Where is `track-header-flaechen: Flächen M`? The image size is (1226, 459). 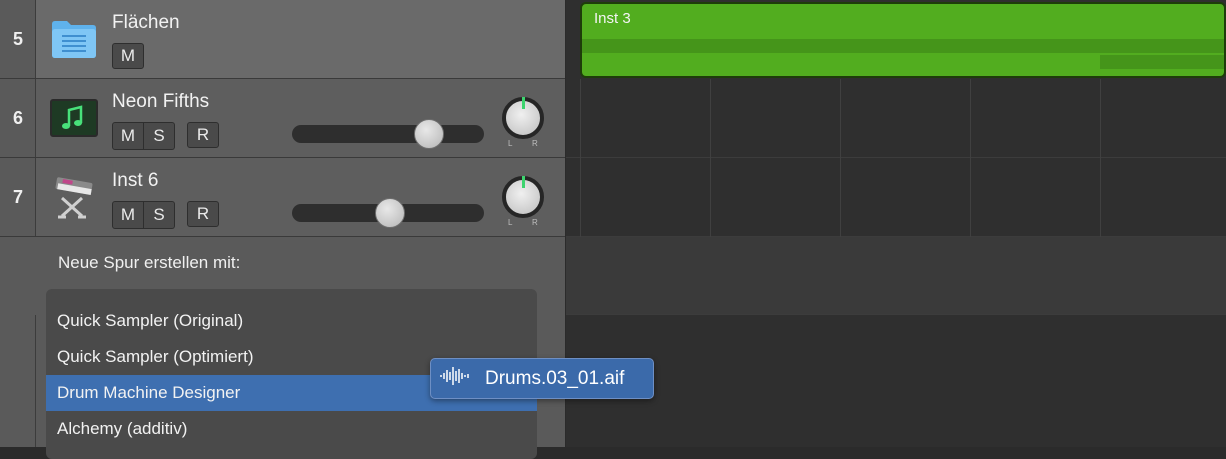
track-header-flaechen: Flächen M is located at coordinates (300, 39).